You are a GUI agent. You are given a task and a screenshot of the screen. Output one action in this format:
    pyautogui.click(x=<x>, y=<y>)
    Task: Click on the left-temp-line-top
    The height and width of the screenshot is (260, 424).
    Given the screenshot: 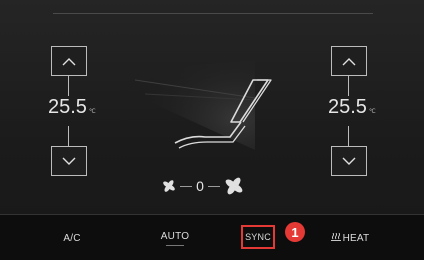 What is the action you would take?
    pyautogui.click(x=68, y=86)
    